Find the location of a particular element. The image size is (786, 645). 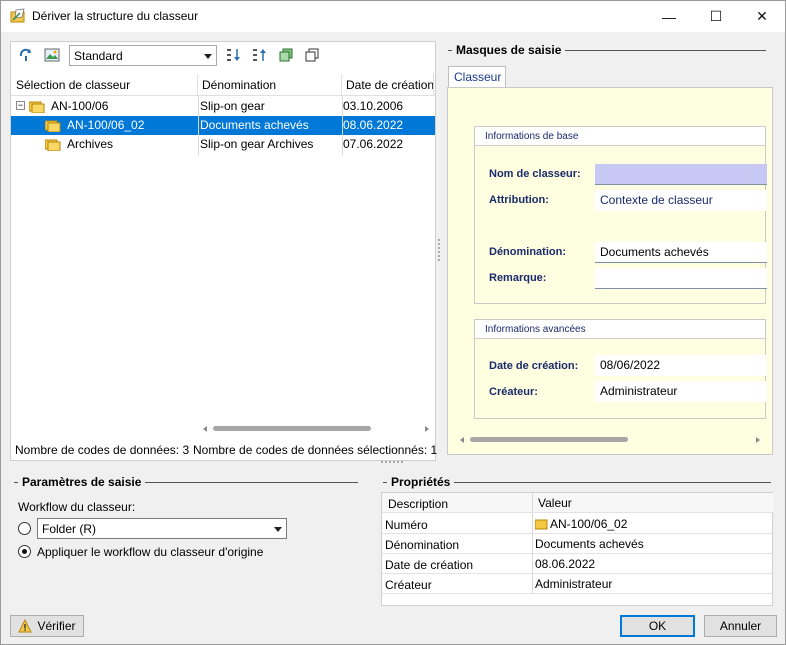

copy-green-icon is located at coordinates (286, 55).